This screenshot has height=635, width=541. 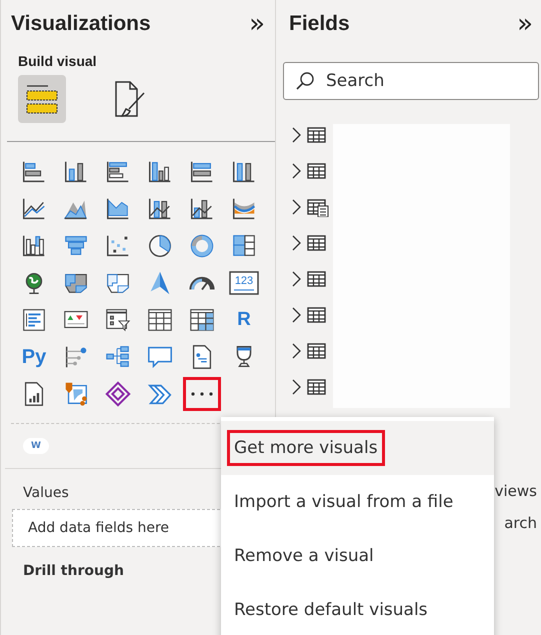 What do you see at coordinates (74, 571) in the screenshot?
I see `section-title: Drill through` at bounding box center [74, 571].